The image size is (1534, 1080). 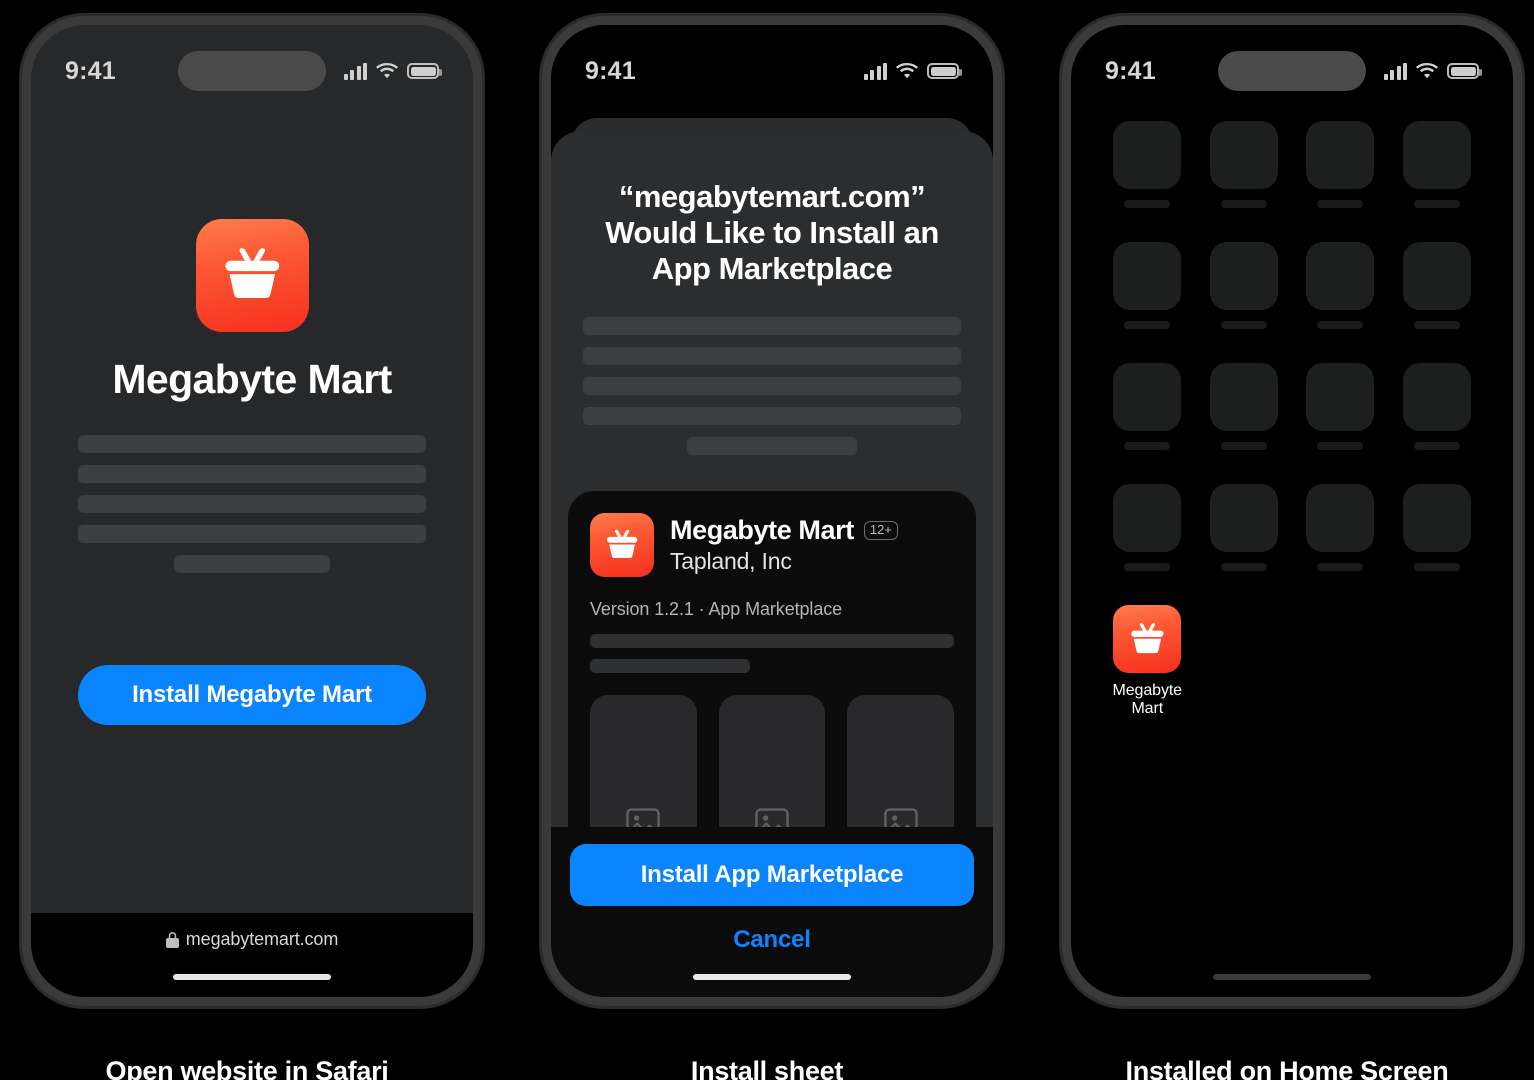 I want to click on home-screen-grid: Megabyte Mart, so click(x=1292, y=419).